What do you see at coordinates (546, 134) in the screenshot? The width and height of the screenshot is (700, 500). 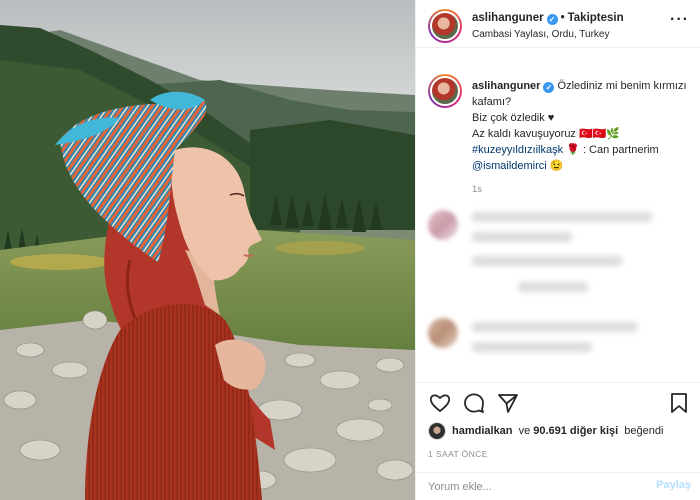 I see `caption-line-3: Az kaldı kavuşuyoruz 🇹🇷🇹🇷🌿` at bounding box center [546, 134].